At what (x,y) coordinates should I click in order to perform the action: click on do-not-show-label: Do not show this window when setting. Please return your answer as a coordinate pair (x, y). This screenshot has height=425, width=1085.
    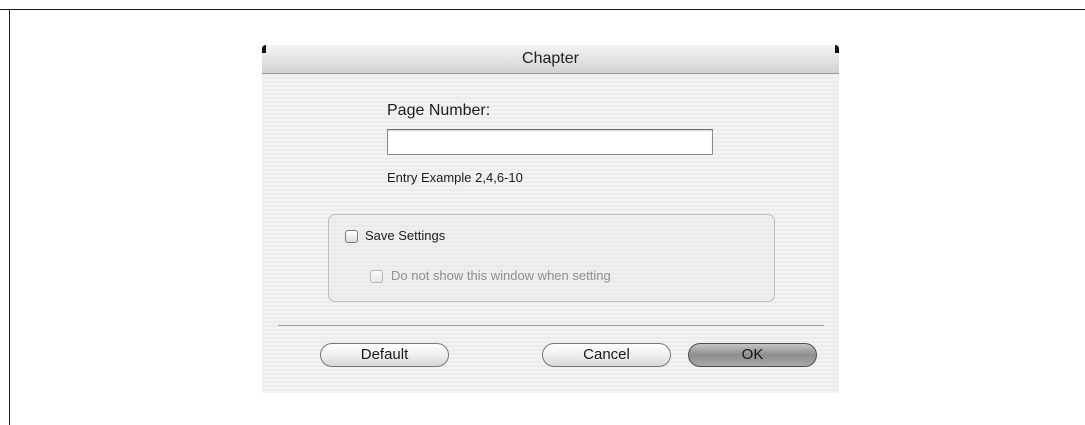
    Looking at the image, I should click on (501, 275).